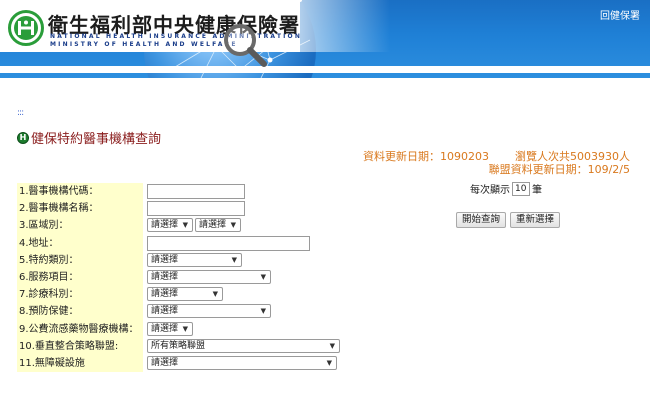 Image resolution: width=650 pixels, height=395 pixels. I want to click on form-row: 6.服務項目： 請選擇 ▼, so click(182, 277).